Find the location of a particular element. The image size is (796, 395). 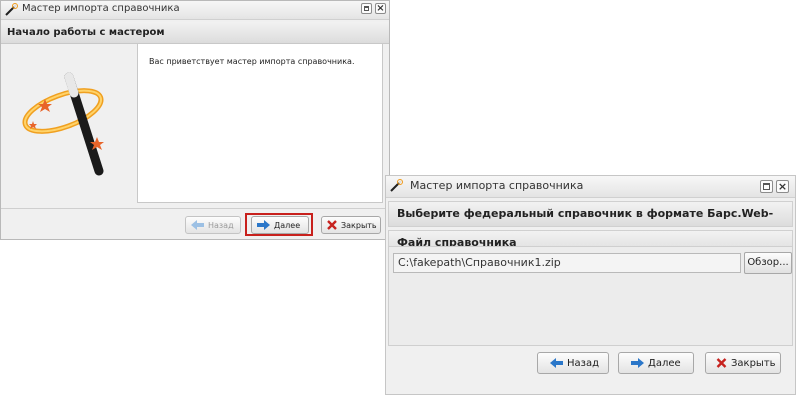

next-button-label: Далее is located at coordinates (664, 363).